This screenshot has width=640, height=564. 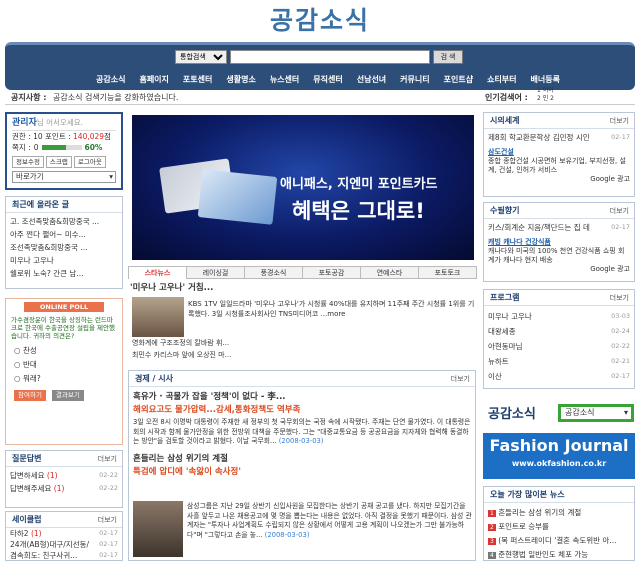 I want to click on samsung-subheadline: 특검에 압디에 '속앓이 속사정', so click(x=302, y=472).